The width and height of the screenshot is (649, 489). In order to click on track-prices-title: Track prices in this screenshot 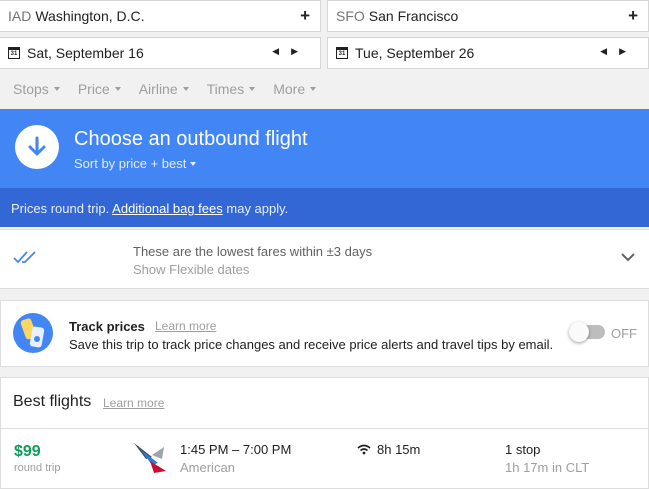, I will do `click(107, 326)`.